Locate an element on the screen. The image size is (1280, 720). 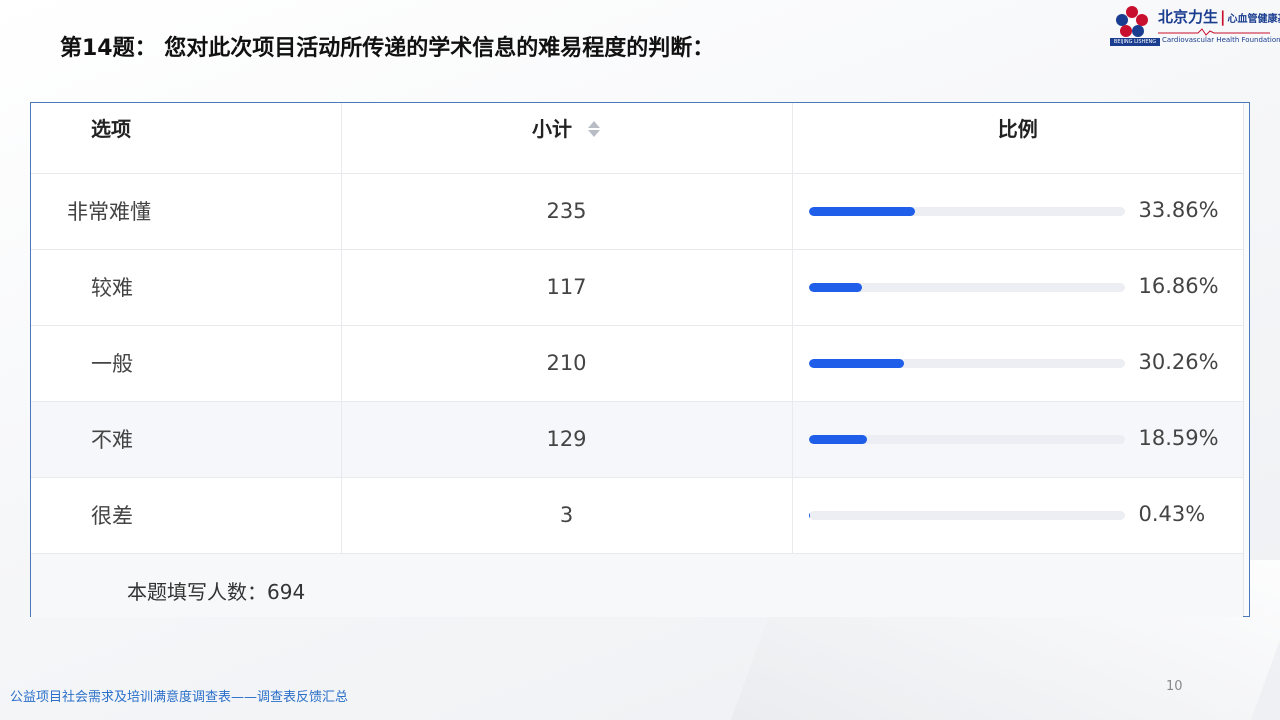
count-cell: 129 is located at coordinates (567, 439).